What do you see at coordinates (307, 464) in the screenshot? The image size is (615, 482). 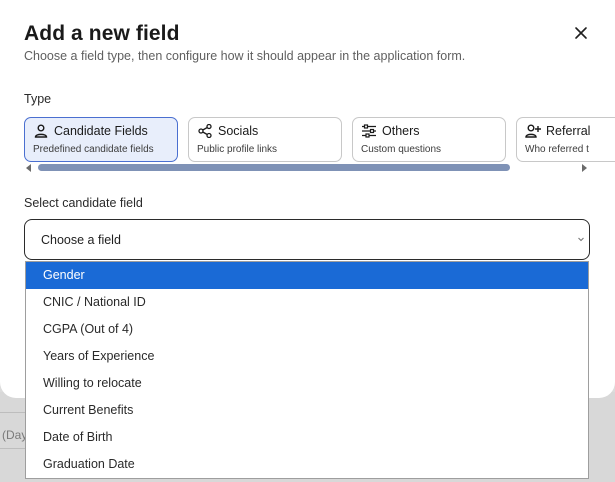 I see `dropdown-option-graduation-date: Graduation Date` at bounding box center [307, 464].